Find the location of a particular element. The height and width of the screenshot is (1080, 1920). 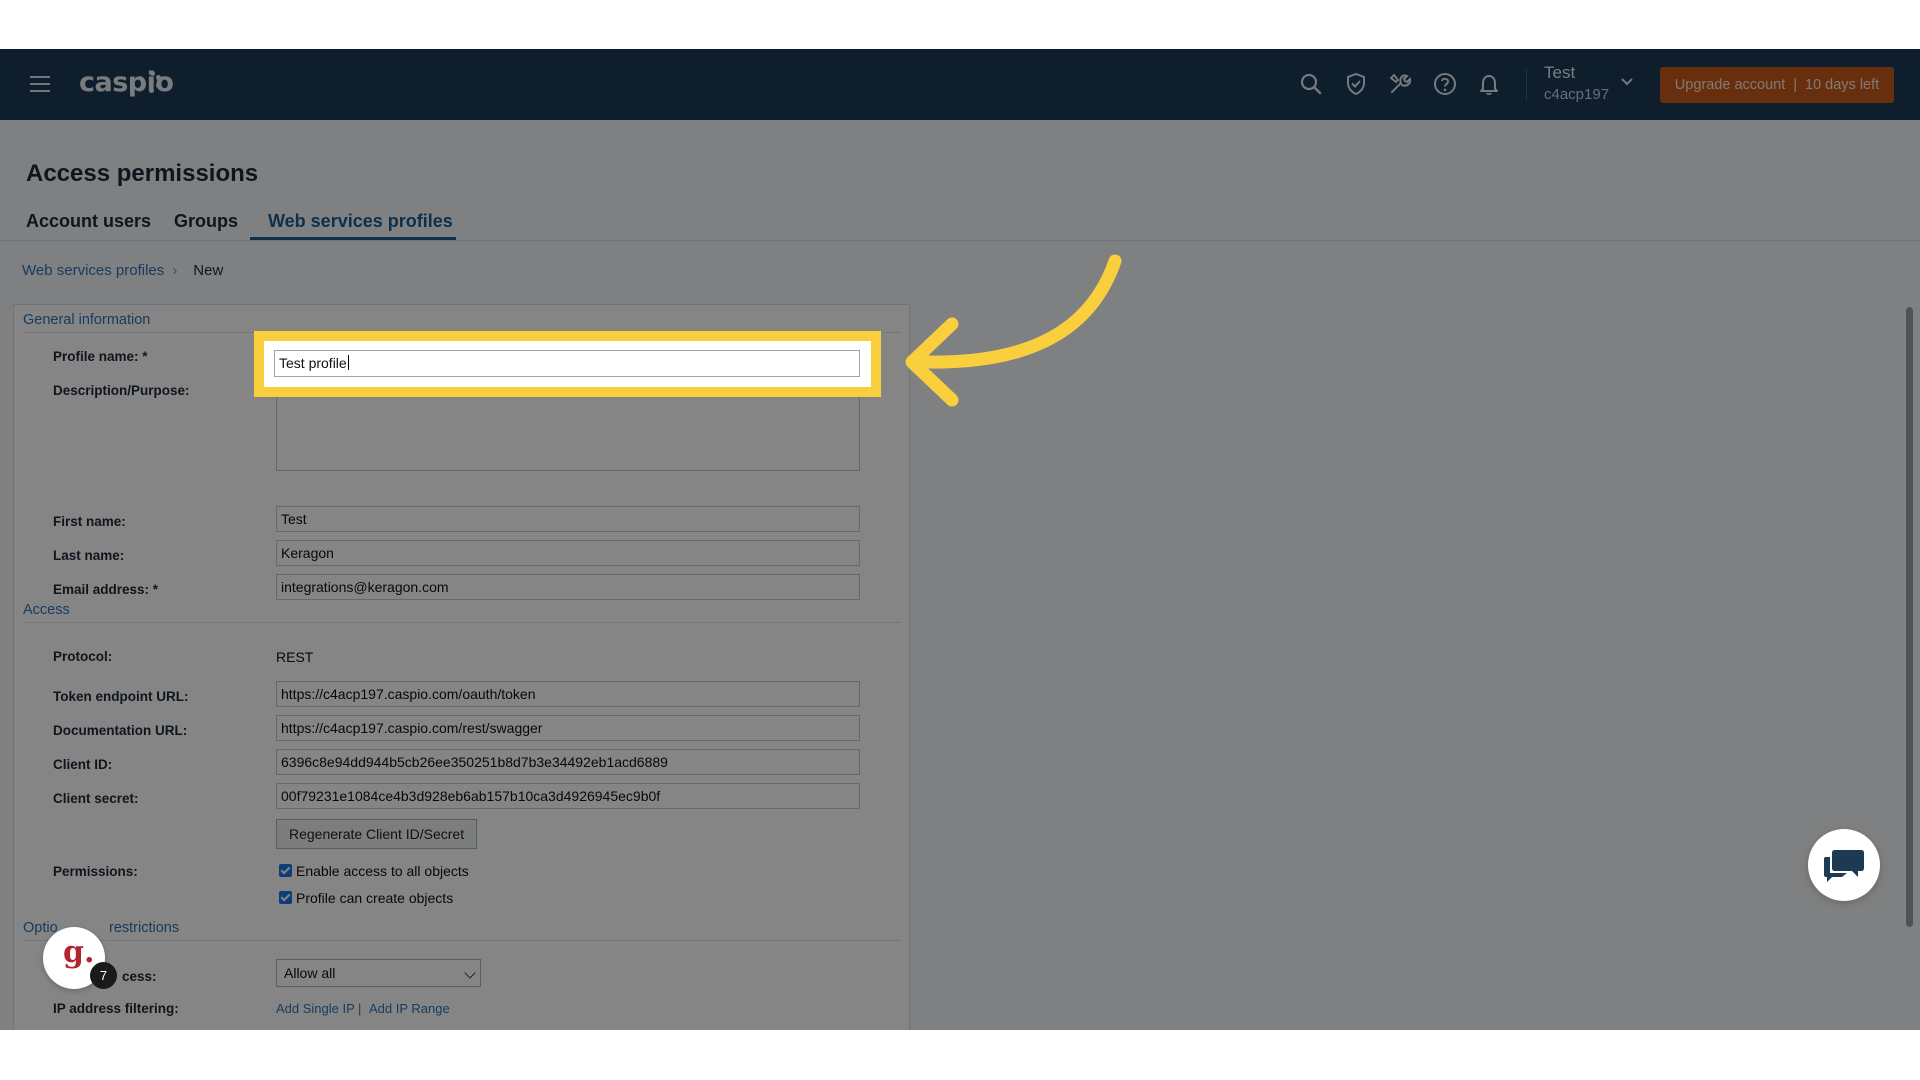

chat-icon is located at coordinates (1844, 866).